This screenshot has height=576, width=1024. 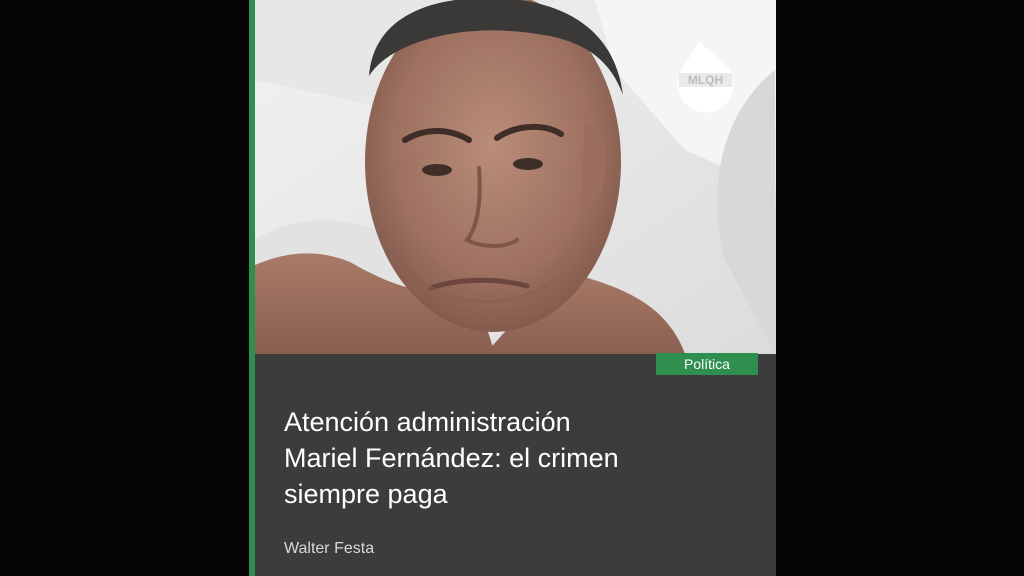 I want to click on headline-line-1: Atención administración, so click(x=427, y=422).